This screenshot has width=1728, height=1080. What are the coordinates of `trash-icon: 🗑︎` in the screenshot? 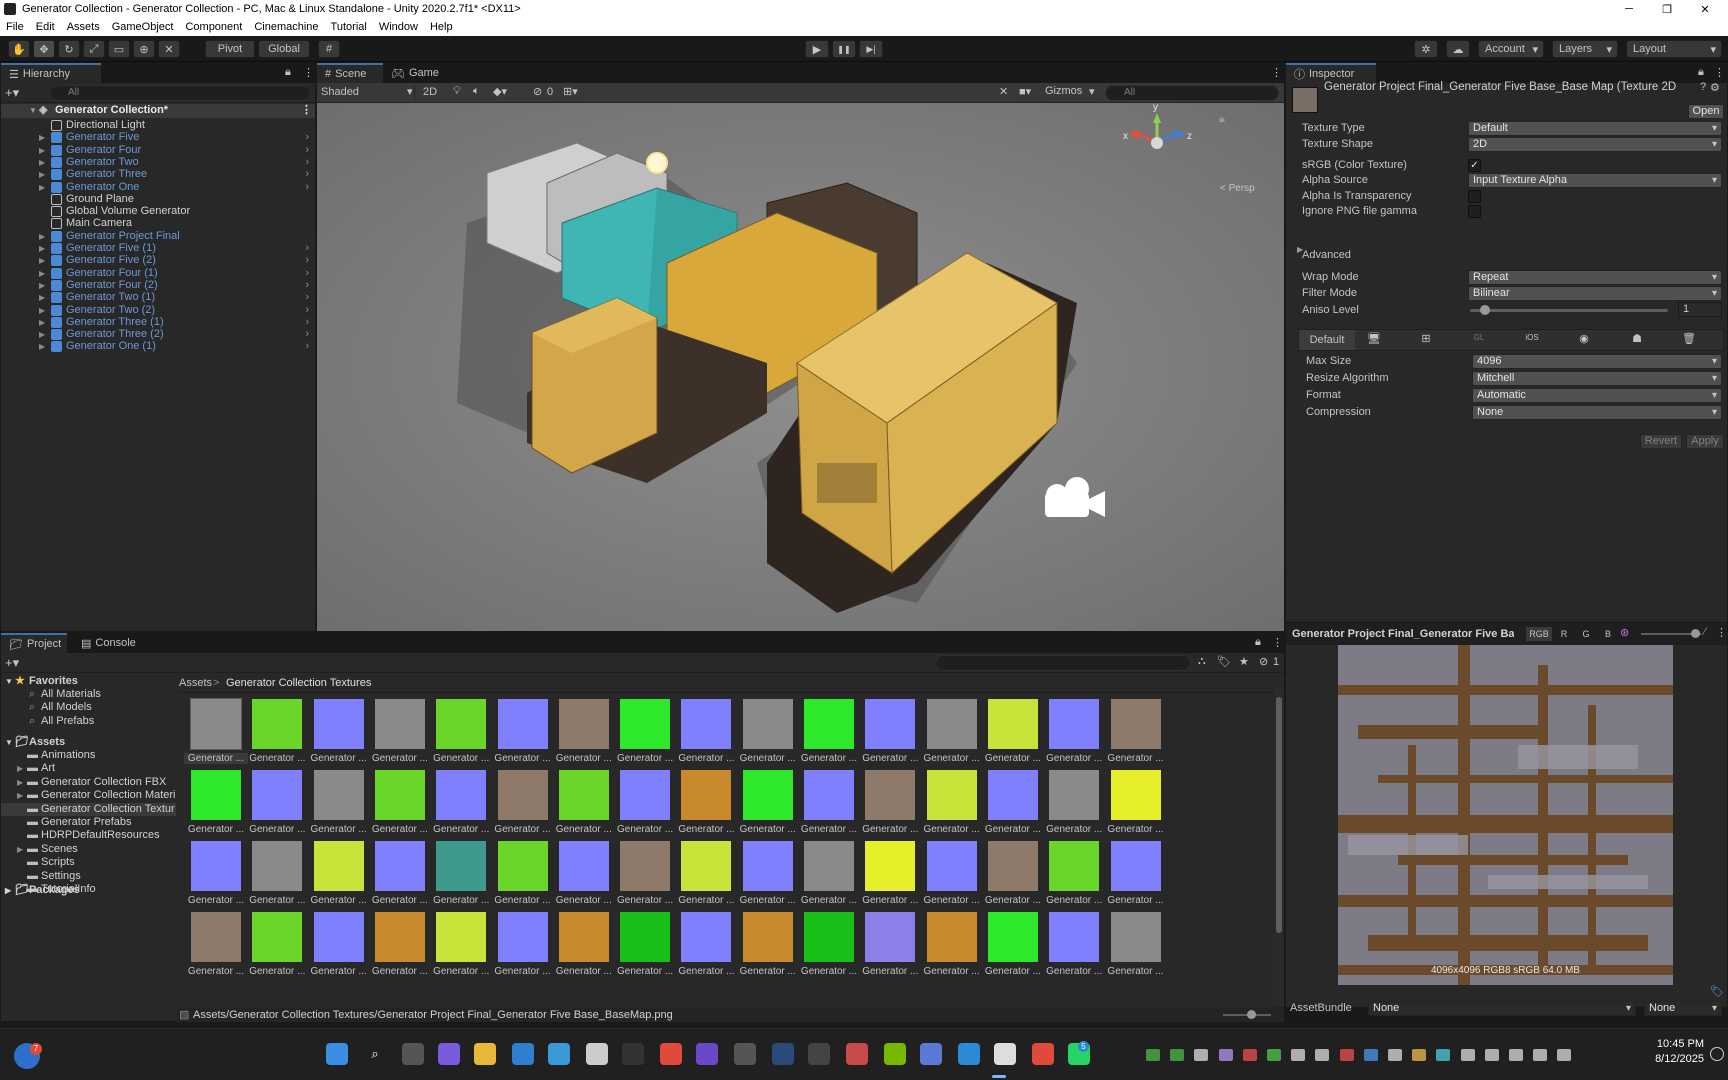 It's located at (1689, 338).